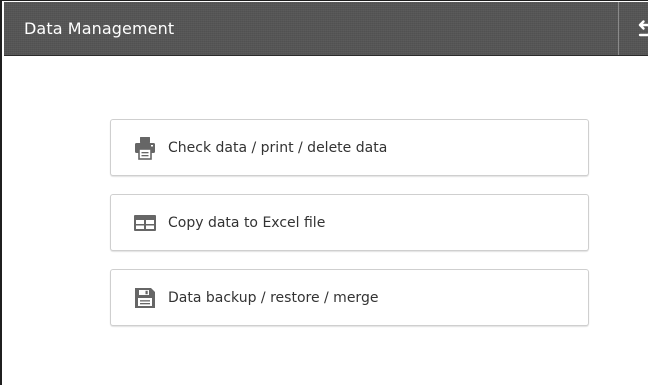 This screenshot has width=648, height=385. Describe the element at coordinates (349, 222) in the screenshot. I see `copy-to-excel-button: Copy data to Excel file` at that location.